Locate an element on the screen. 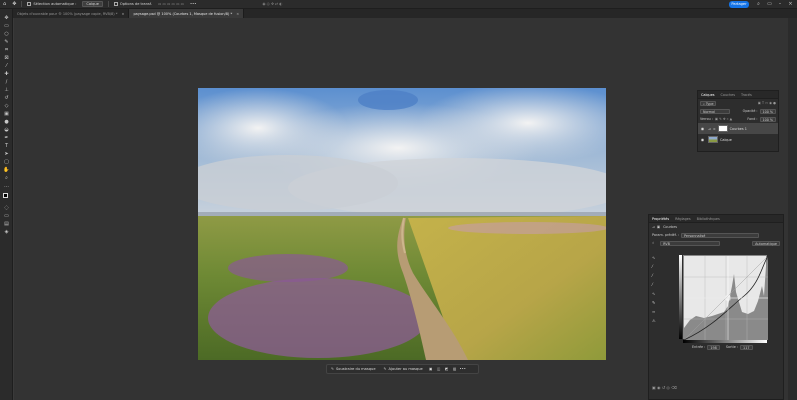  quick-mask-icon: ◌ is located at coordinates (6, 208).